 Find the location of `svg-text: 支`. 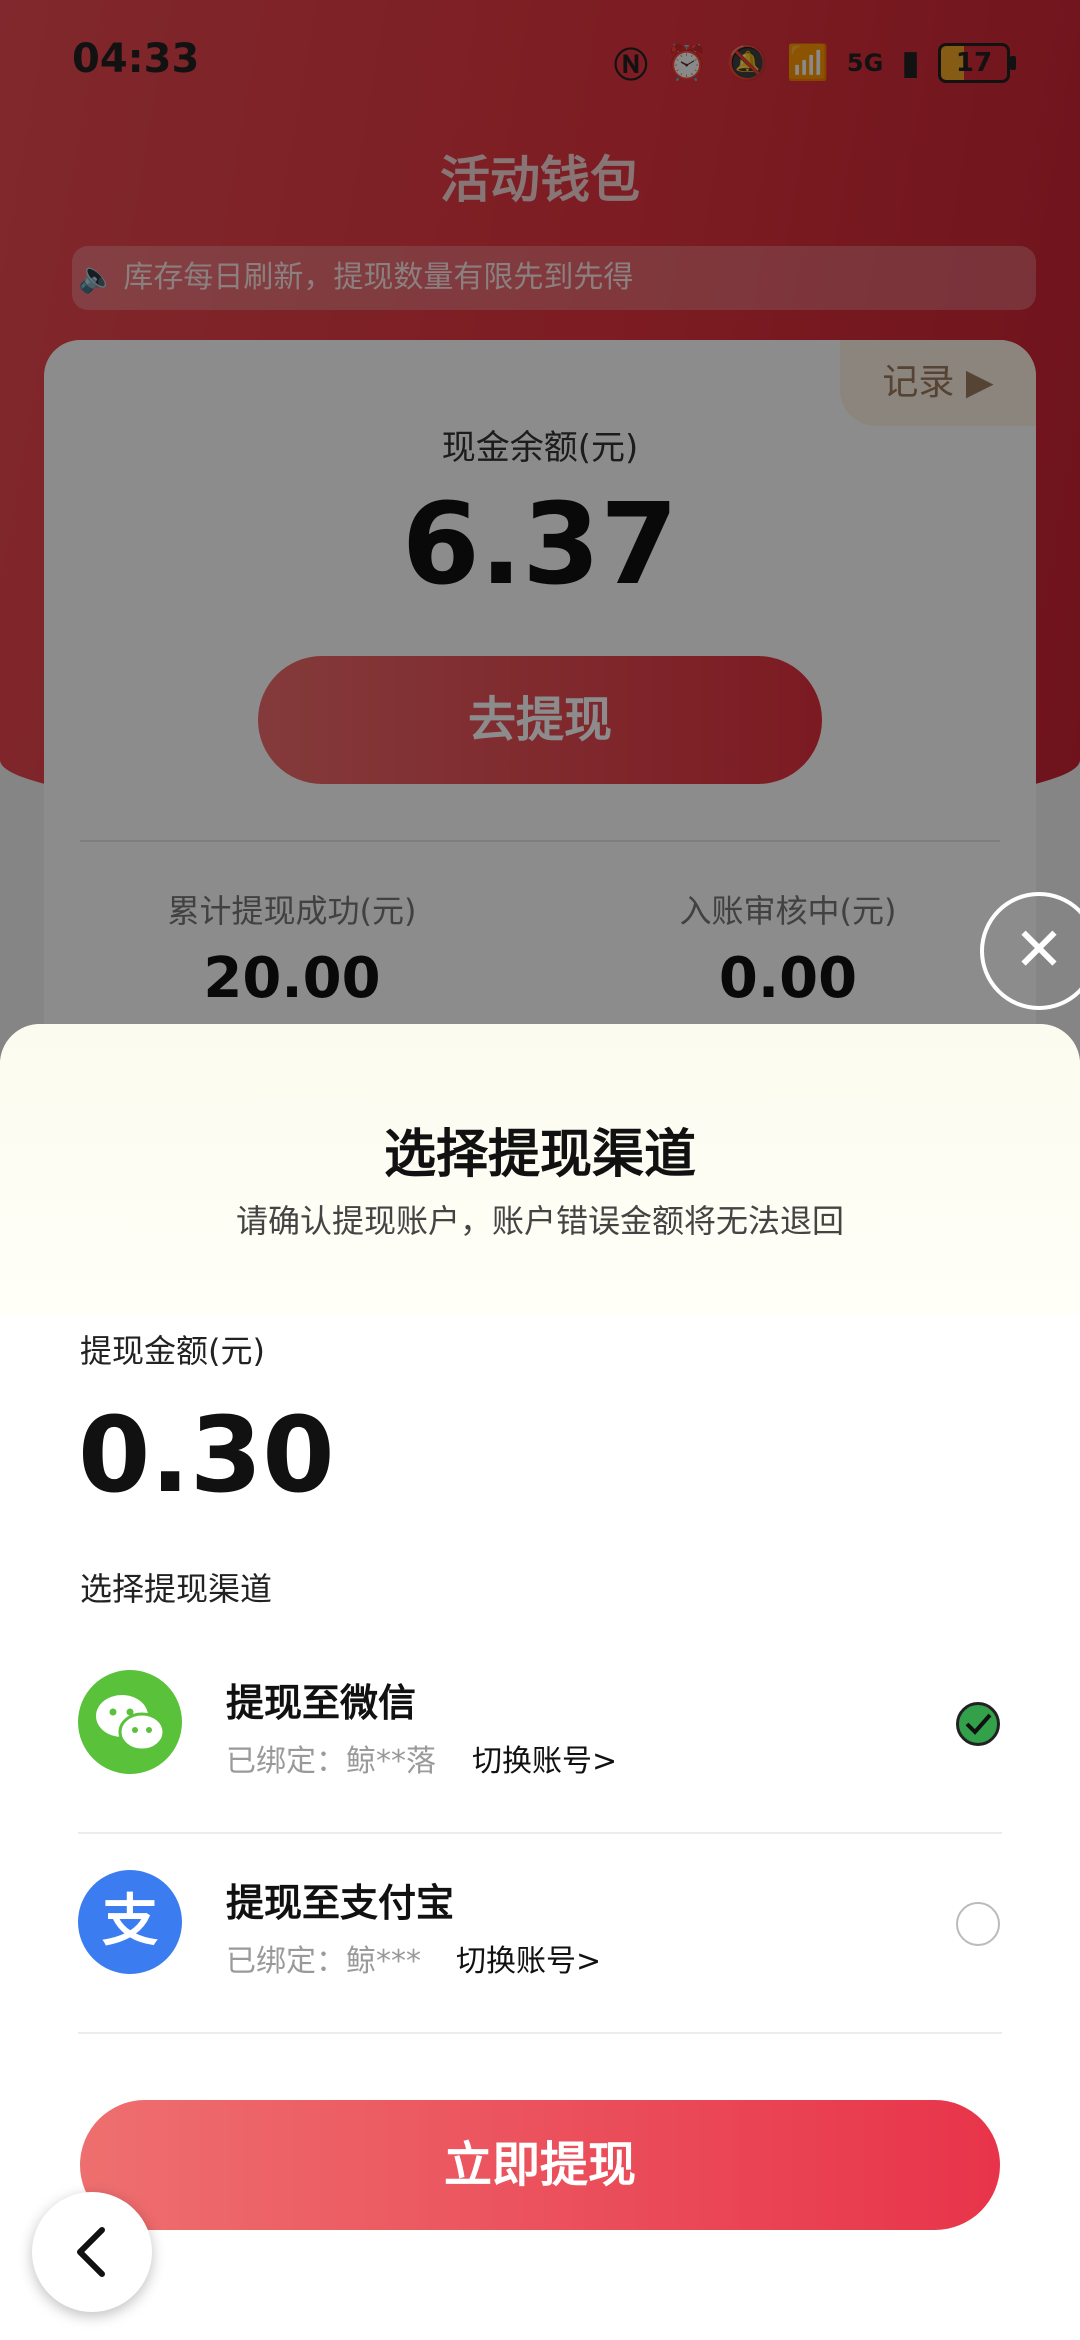

svg-text: 支 is located at coordinates (130, 1921).